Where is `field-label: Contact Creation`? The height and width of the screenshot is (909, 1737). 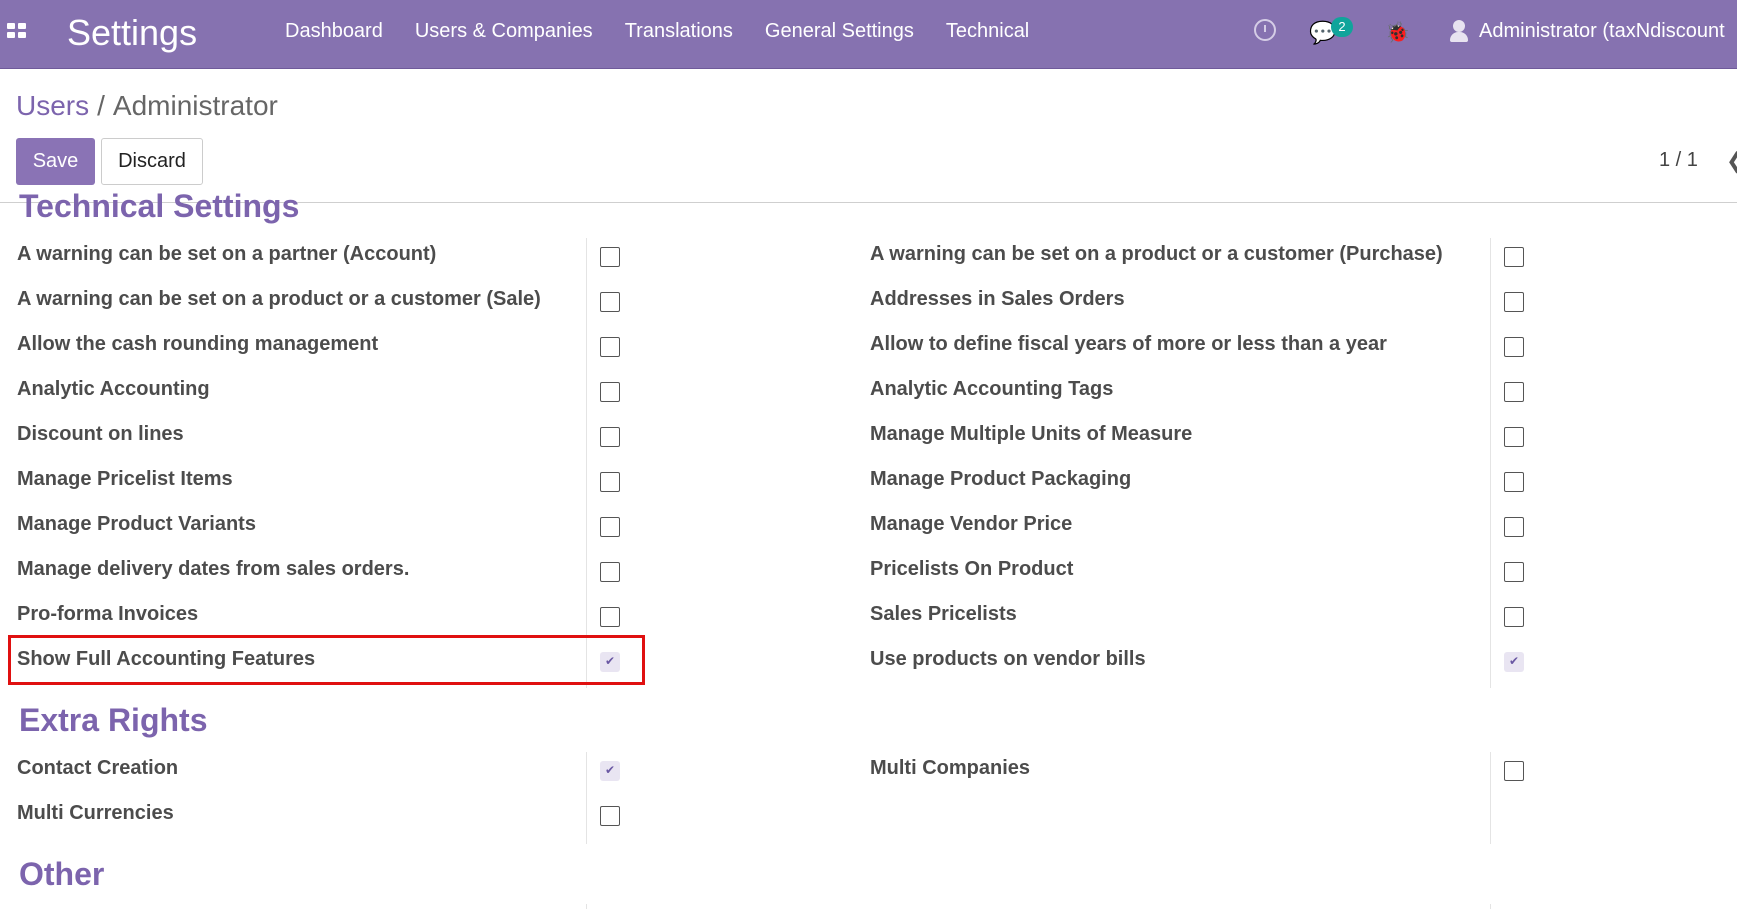 field-label: Contact Creation is located at coordinates (98, 768).